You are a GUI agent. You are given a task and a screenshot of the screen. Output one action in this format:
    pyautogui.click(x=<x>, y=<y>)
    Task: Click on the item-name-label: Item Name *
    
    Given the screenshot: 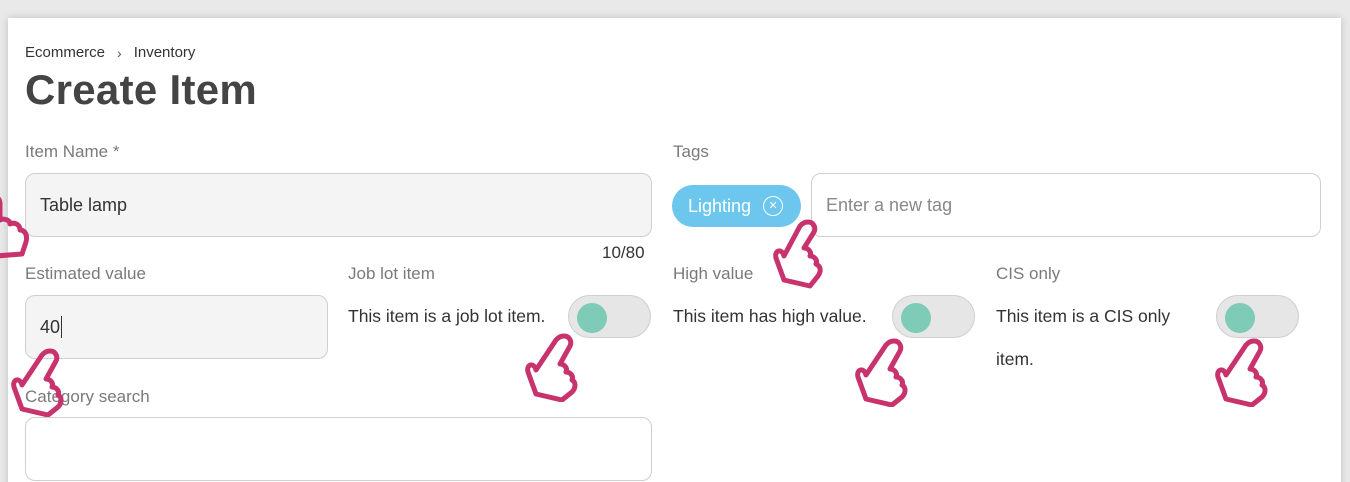 What is the action you would take?
    pyautogui.click(x=72, y=151)
    